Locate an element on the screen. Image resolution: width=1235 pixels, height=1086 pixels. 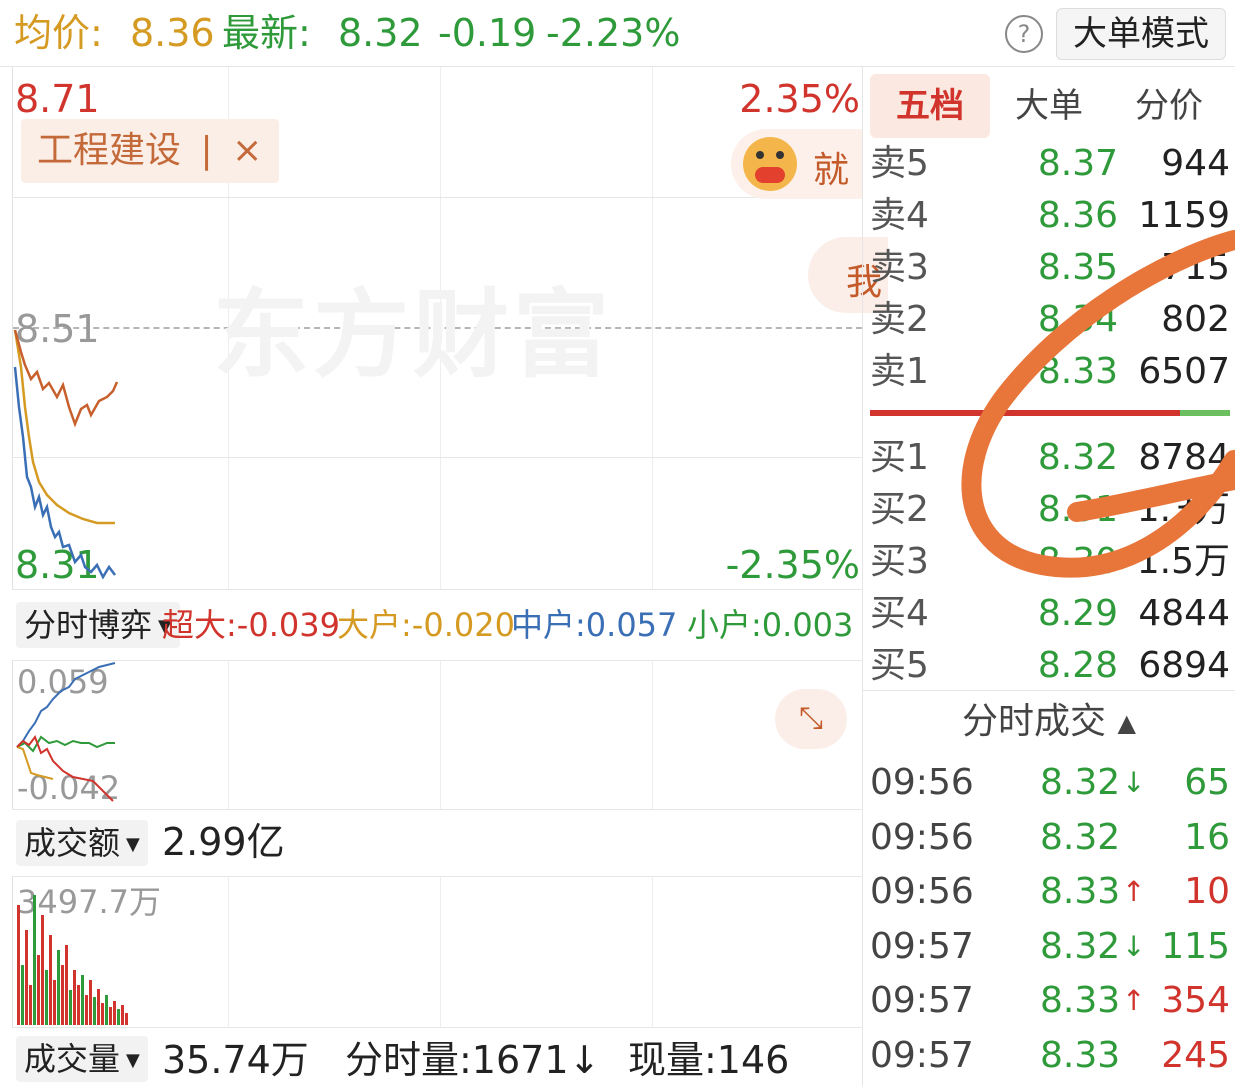
medium-flow: 中户:0.057 is located at coordinates (594, 625).